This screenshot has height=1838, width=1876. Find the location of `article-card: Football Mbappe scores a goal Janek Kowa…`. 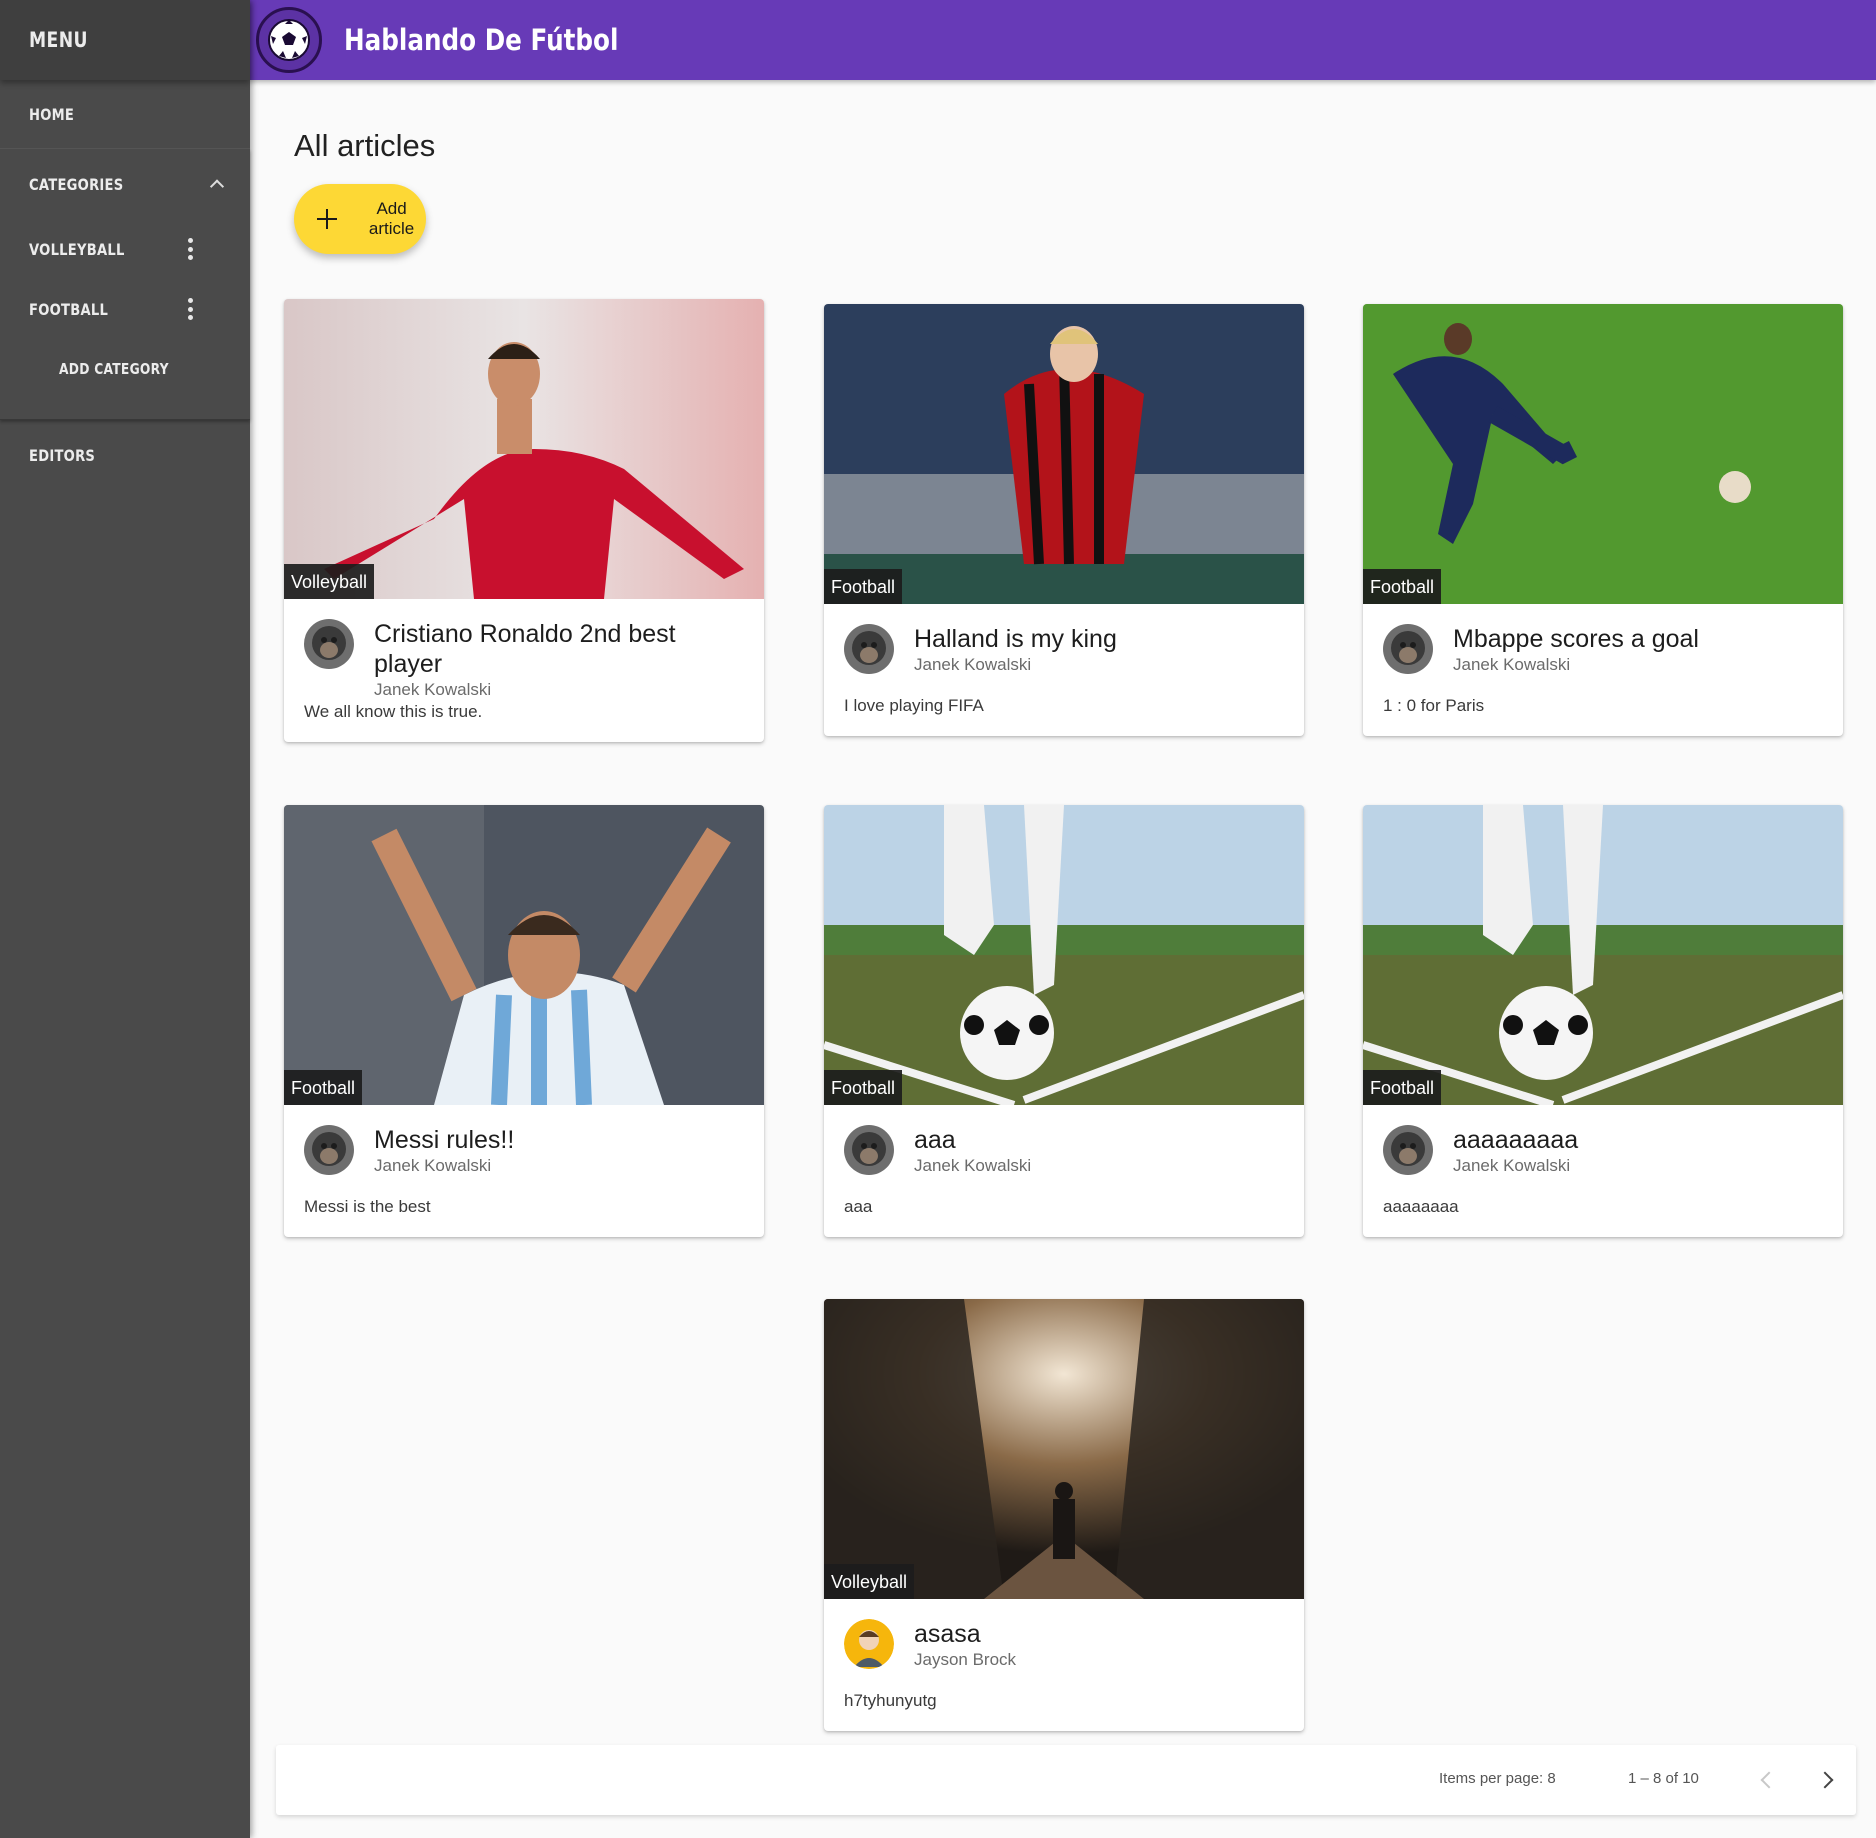

article-card: Football Mbappe scores a goal Janek Kowa… is located at coordinates (1603, 520).